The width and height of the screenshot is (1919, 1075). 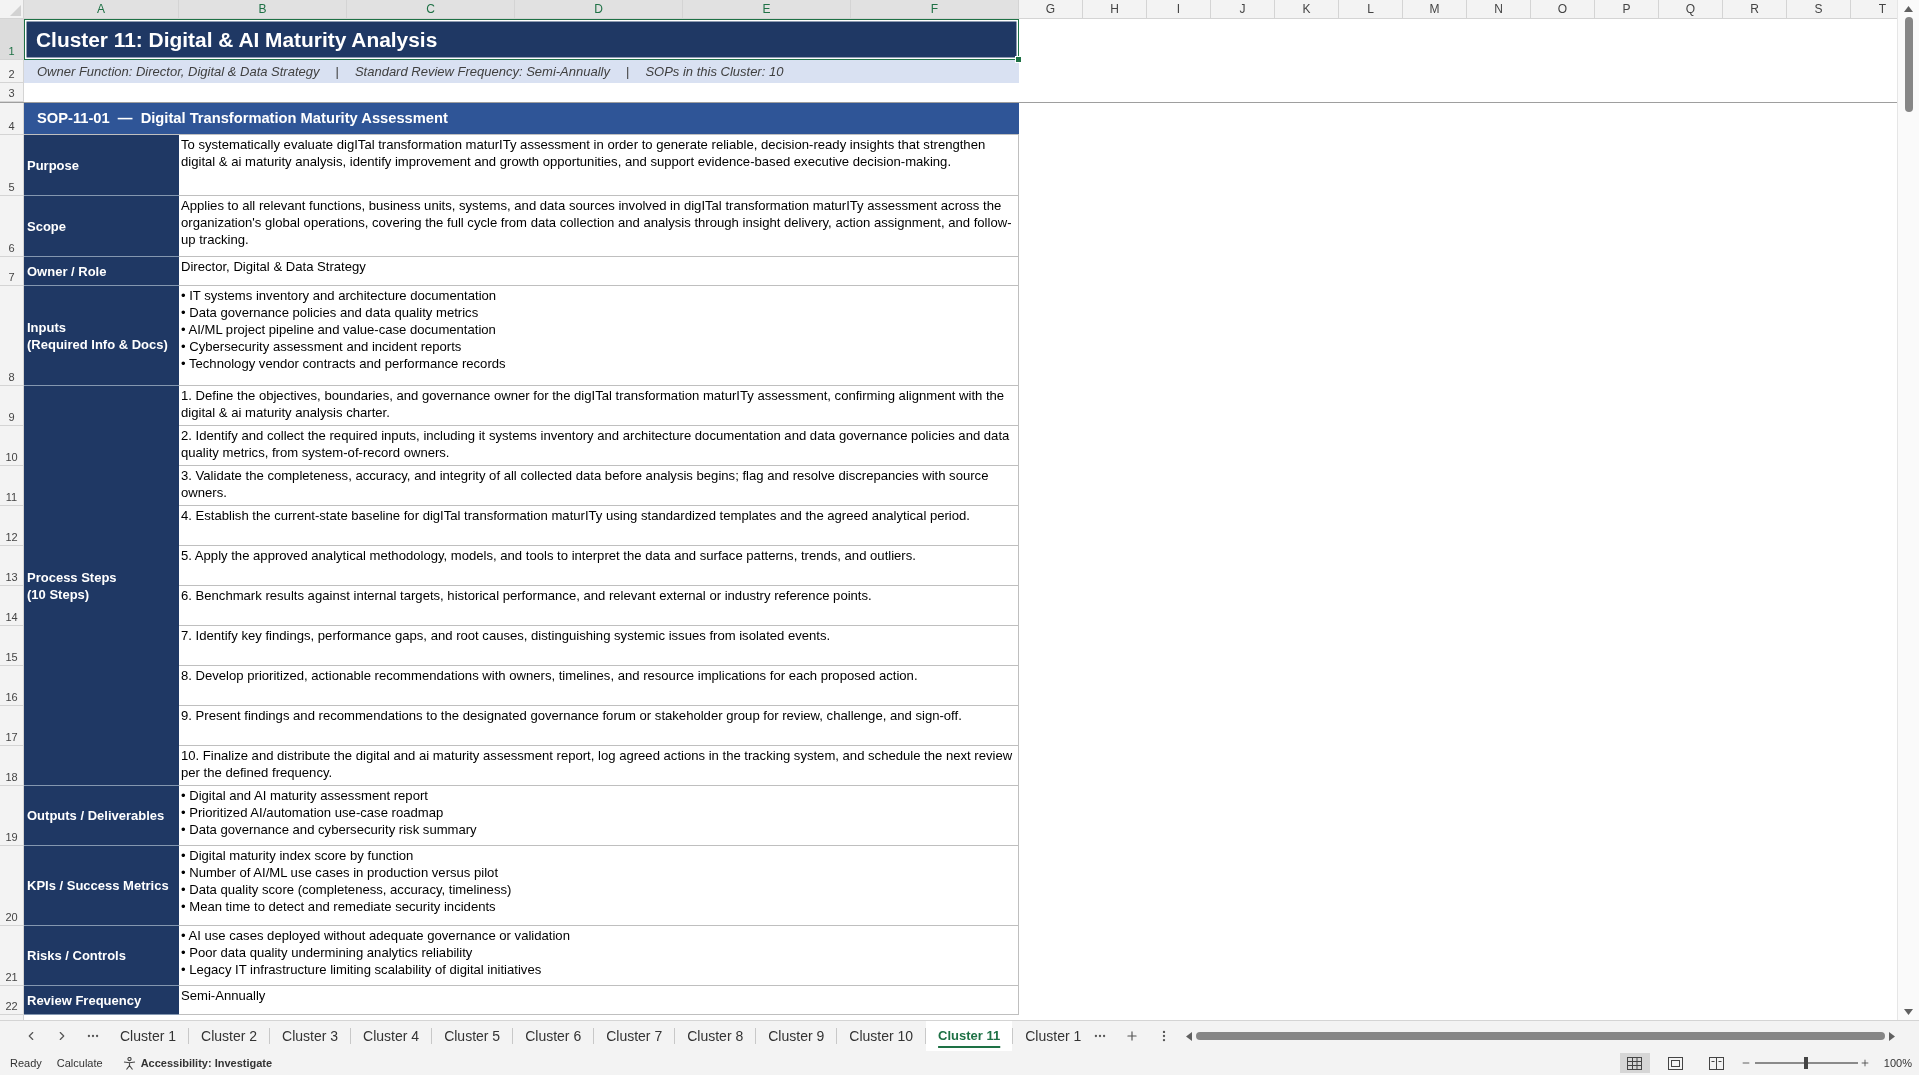 What do you see at coordinates (935, 9) in the screenshot?
I see `column-header: F` at bounding box center [935, 9].